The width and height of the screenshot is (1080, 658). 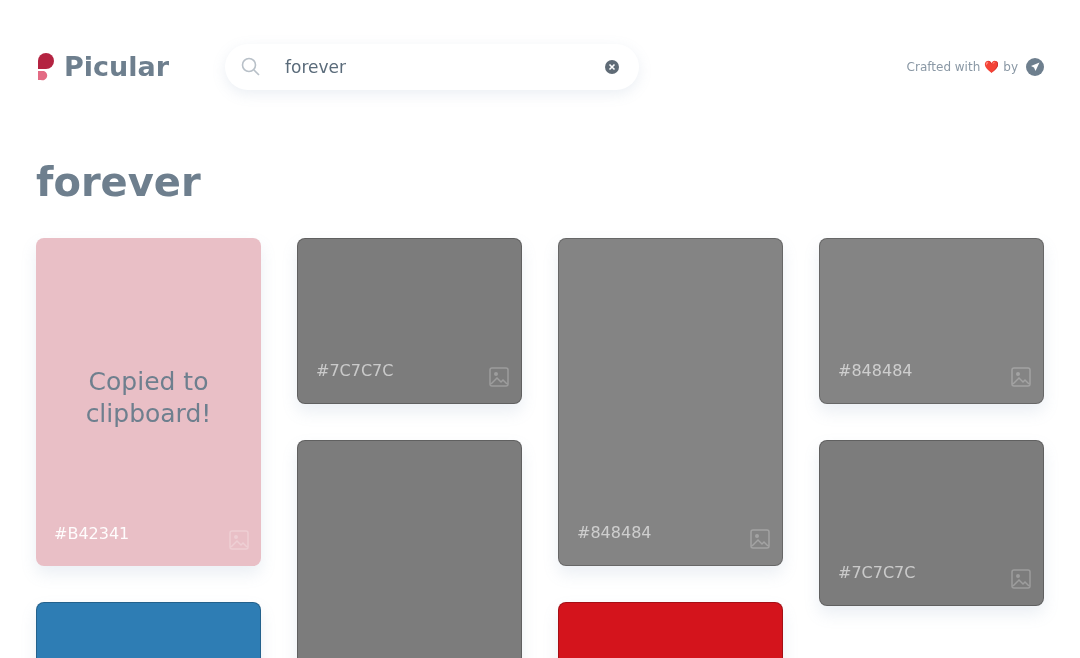 I want to click on copied-message: Copied to clipboard!, so click(x=148, y=397).